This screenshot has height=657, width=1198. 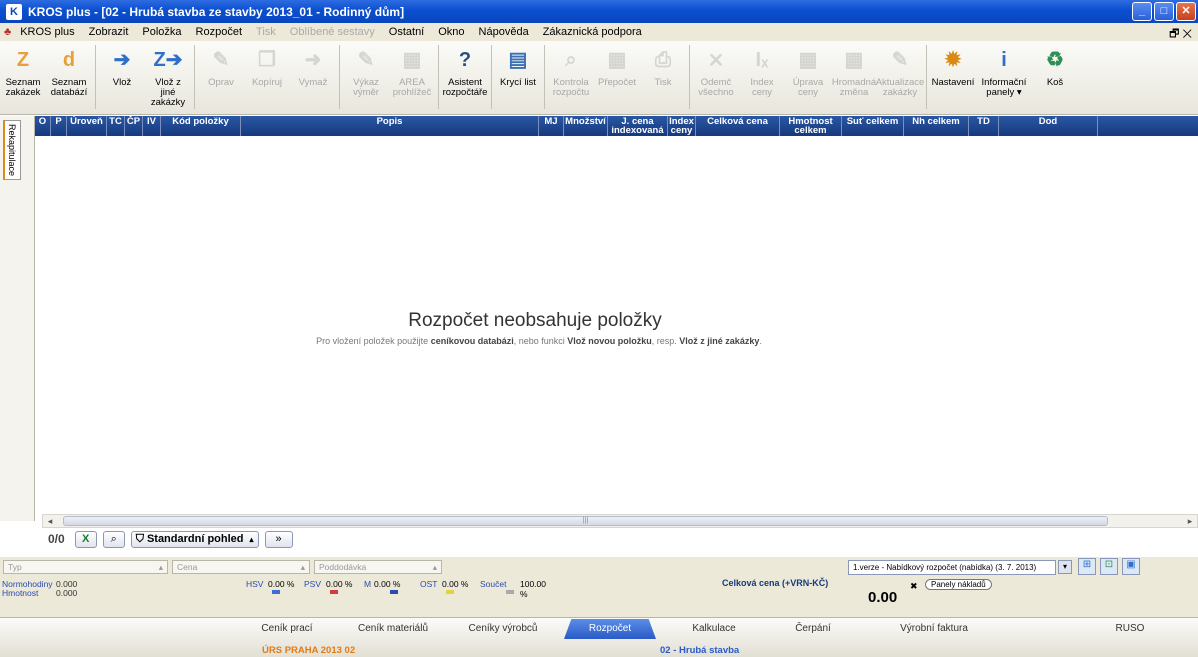 I want to click on menu-item-zákaznická-podpora: Zákaznická podpora, so click(x=592, y=32).